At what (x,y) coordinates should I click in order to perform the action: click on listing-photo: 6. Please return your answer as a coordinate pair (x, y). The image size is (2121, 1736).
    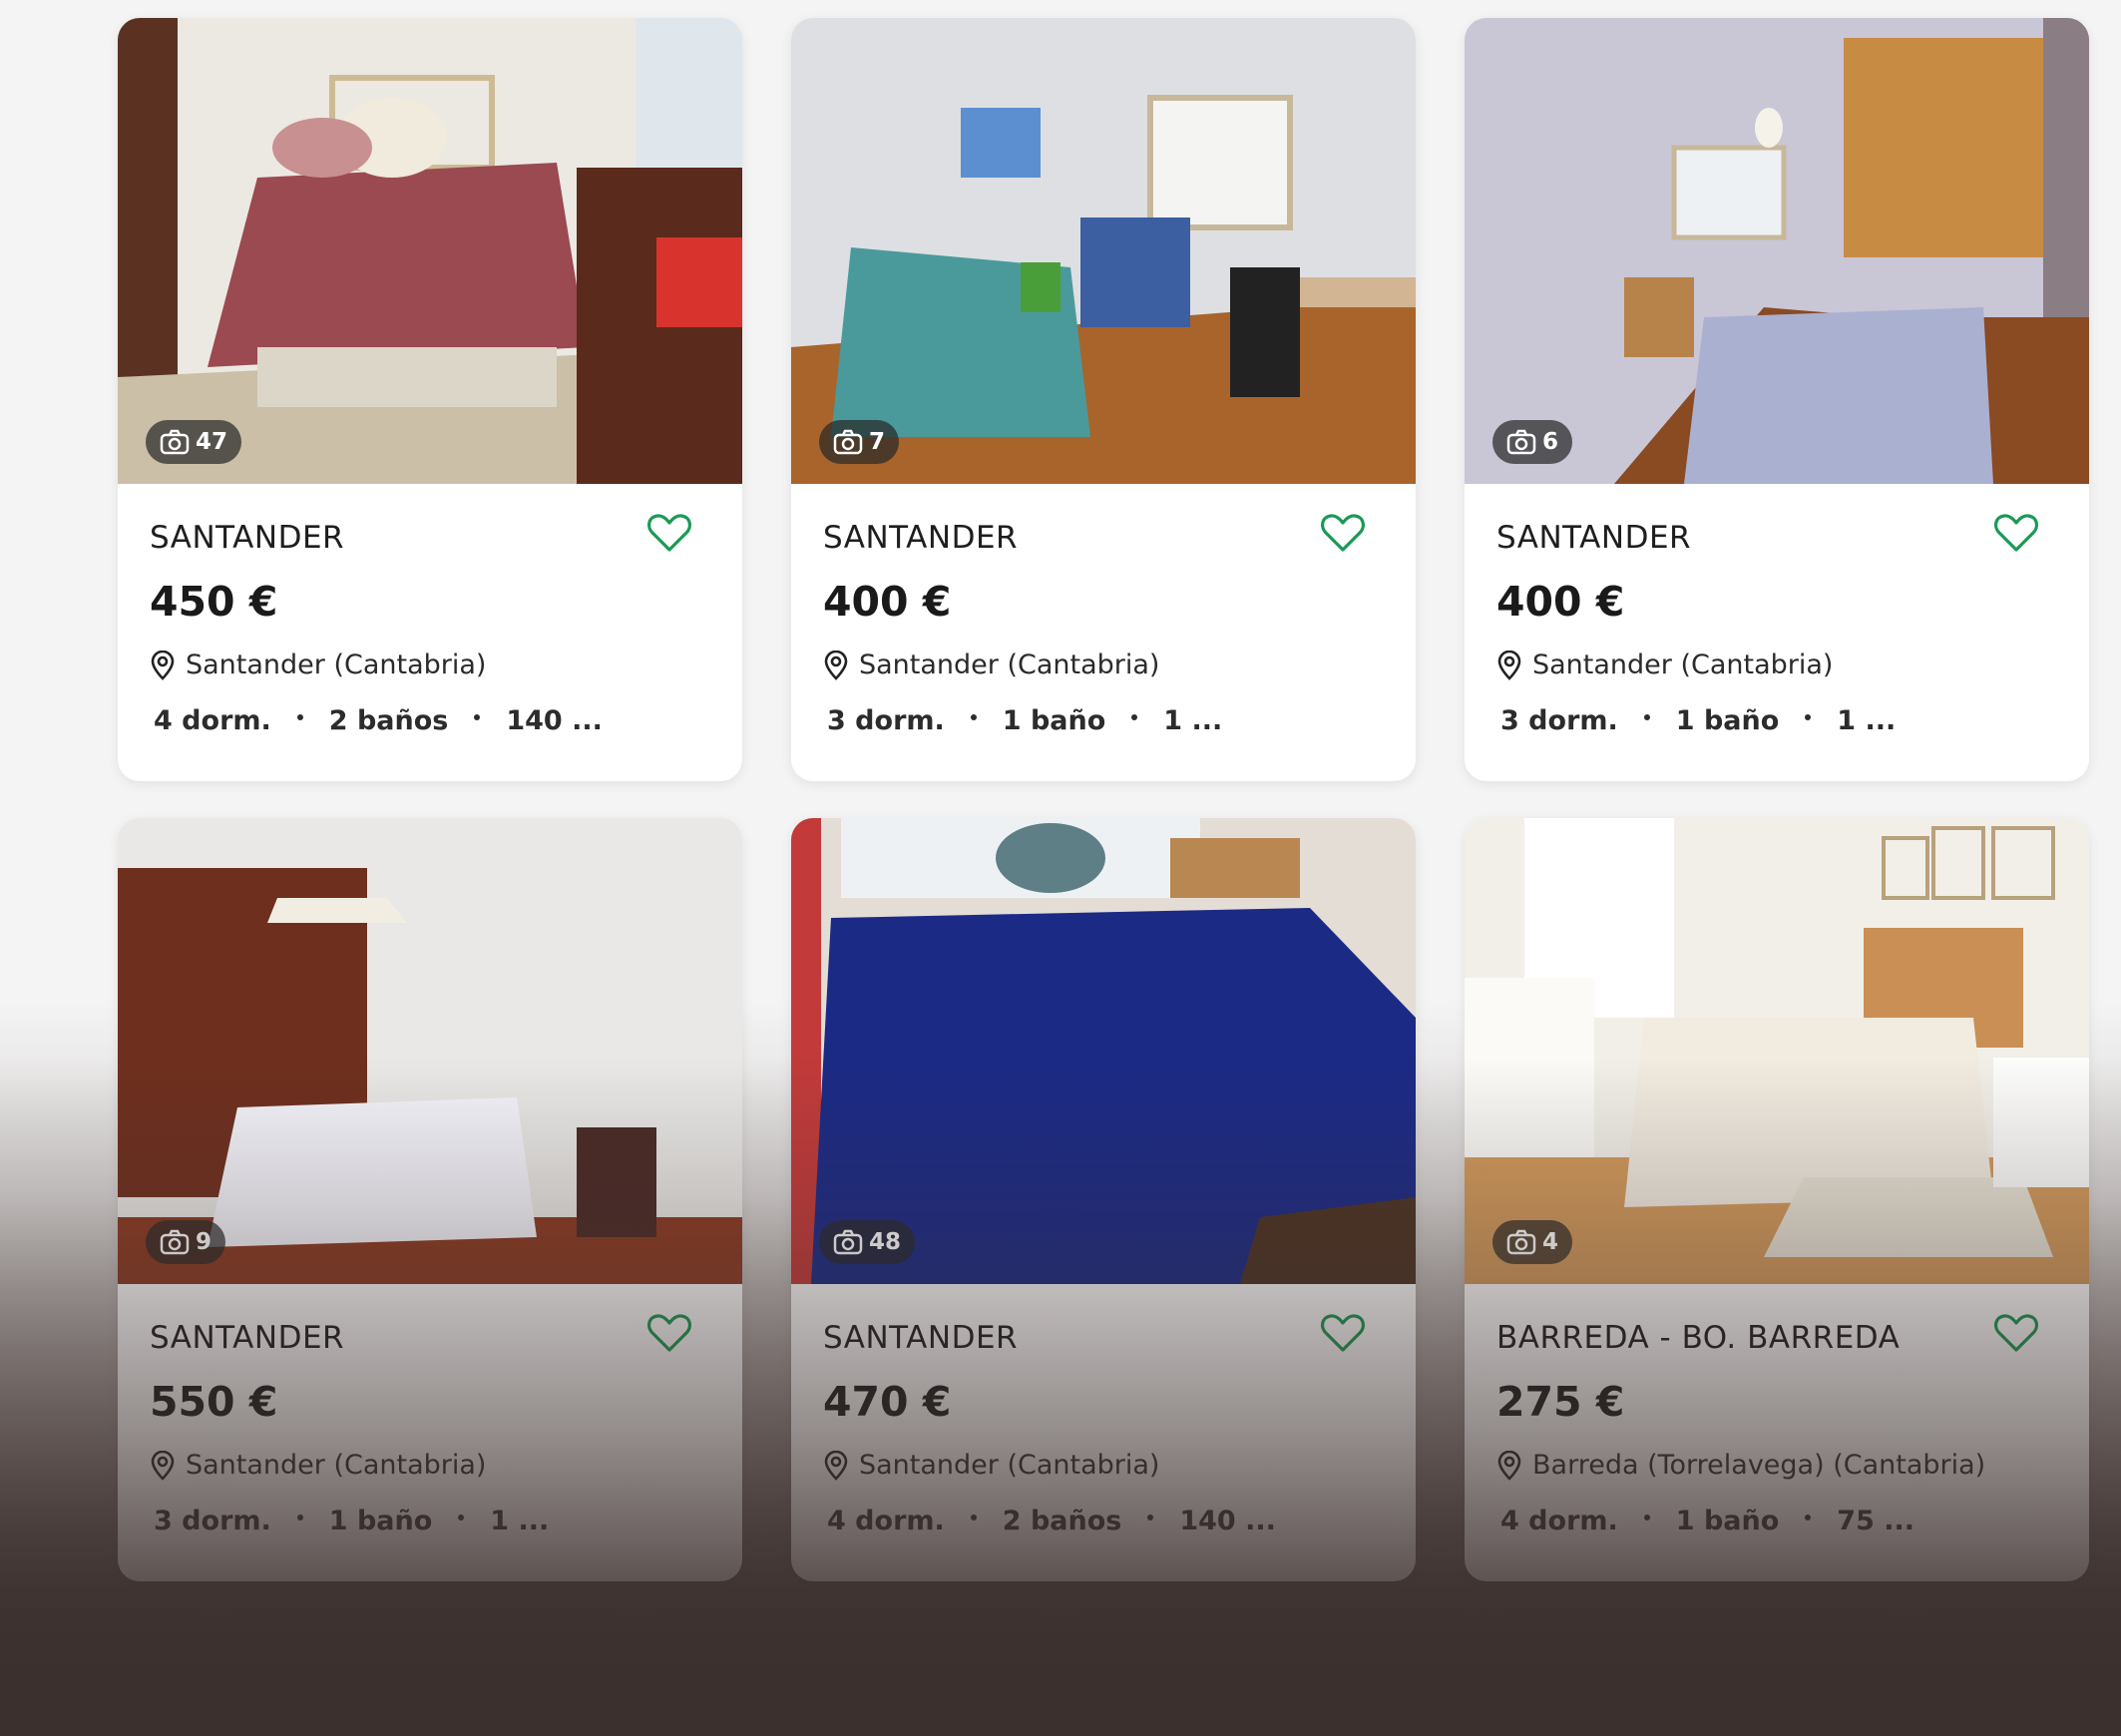
    Looking at the image, I should click on (1777, 251).